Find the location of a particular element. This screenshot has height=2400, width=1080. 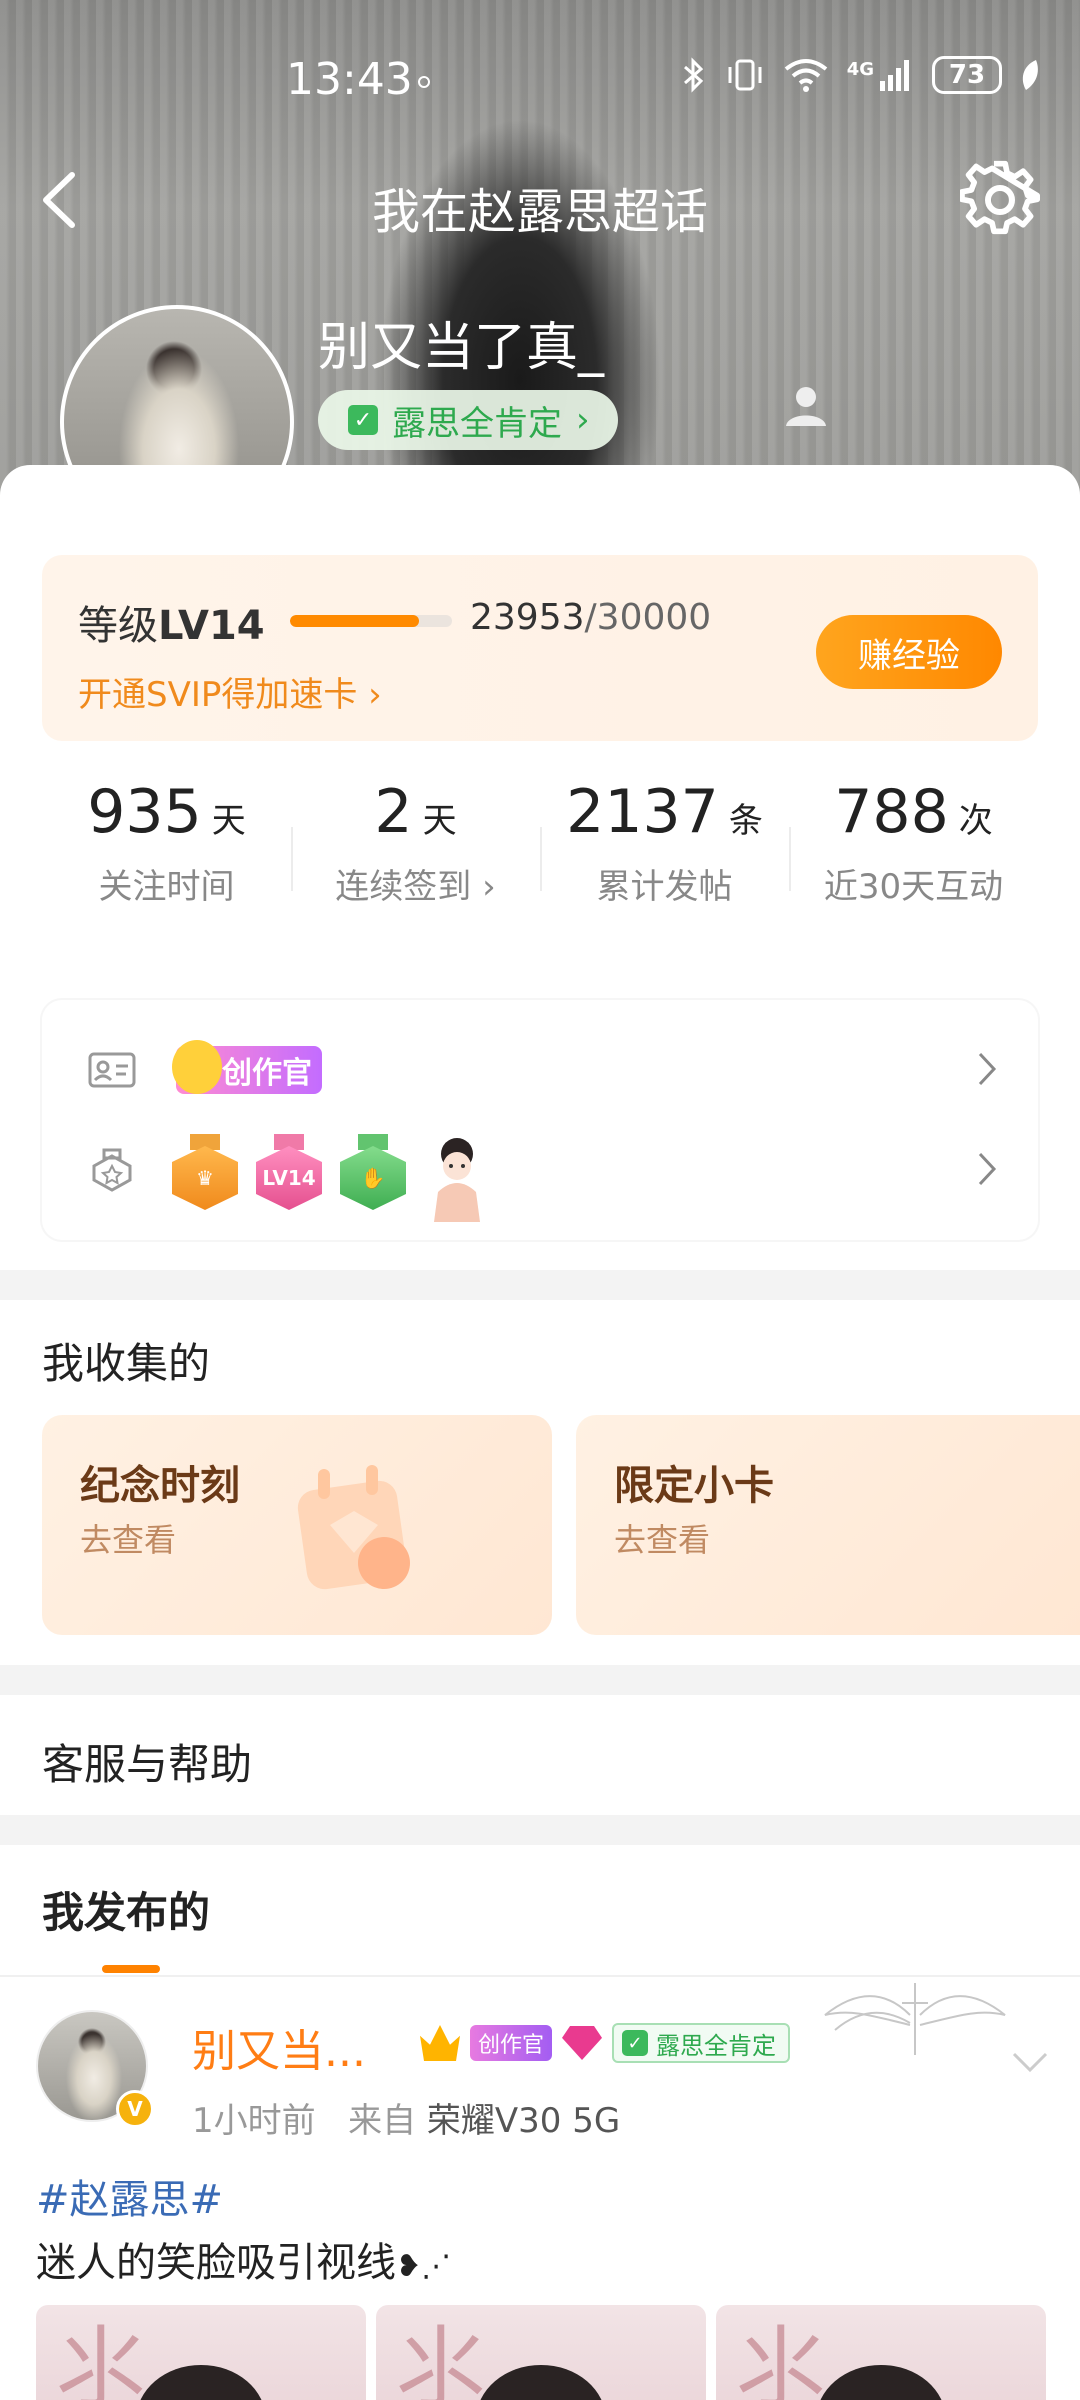

stat-unit: 条 is located at coordinates (745, 821).